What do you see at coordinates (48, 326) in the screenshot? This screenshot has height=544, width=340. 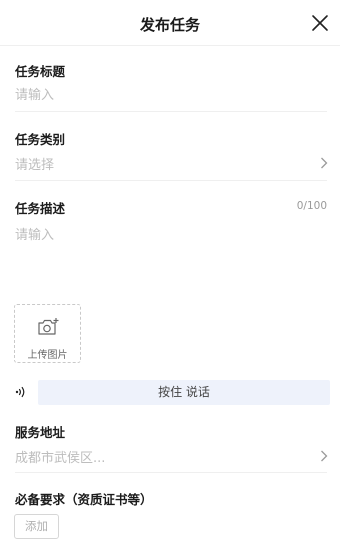 I see `camera-add-icon` at bounding box center [48, 326].